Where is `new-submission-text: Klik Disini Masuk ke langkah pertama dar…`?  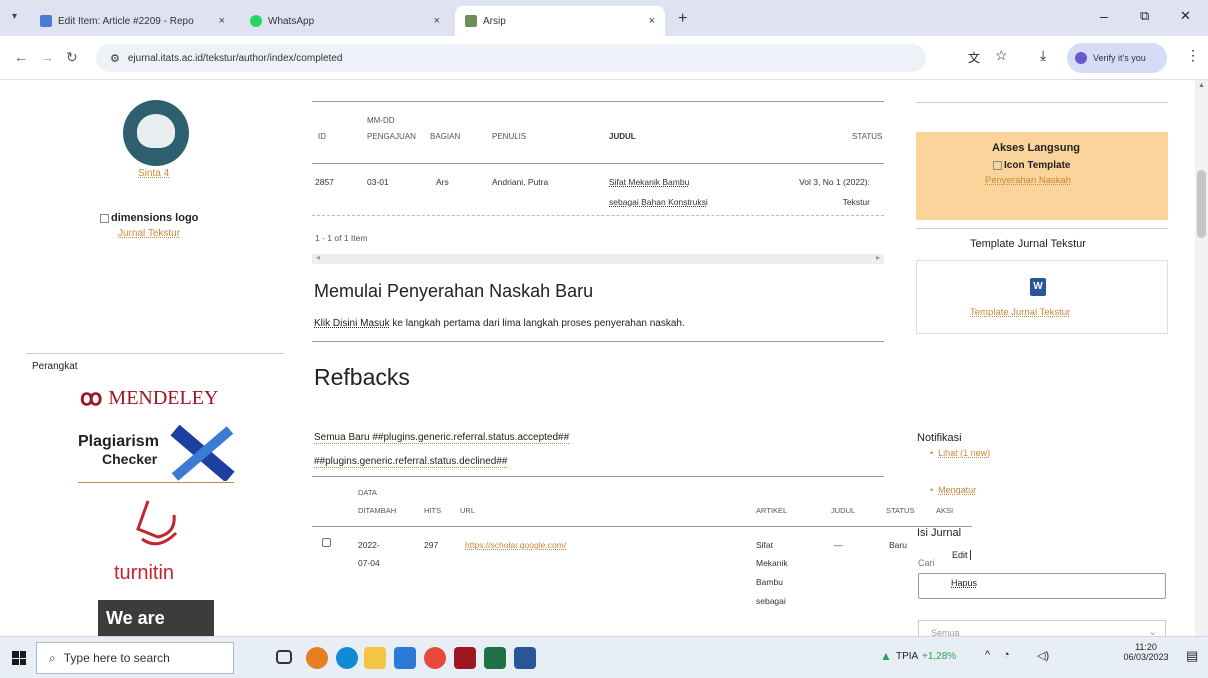 new-submission-text: Klik Disini Masuk ke langkah pertama dar… is located at coordinates (499, 323).